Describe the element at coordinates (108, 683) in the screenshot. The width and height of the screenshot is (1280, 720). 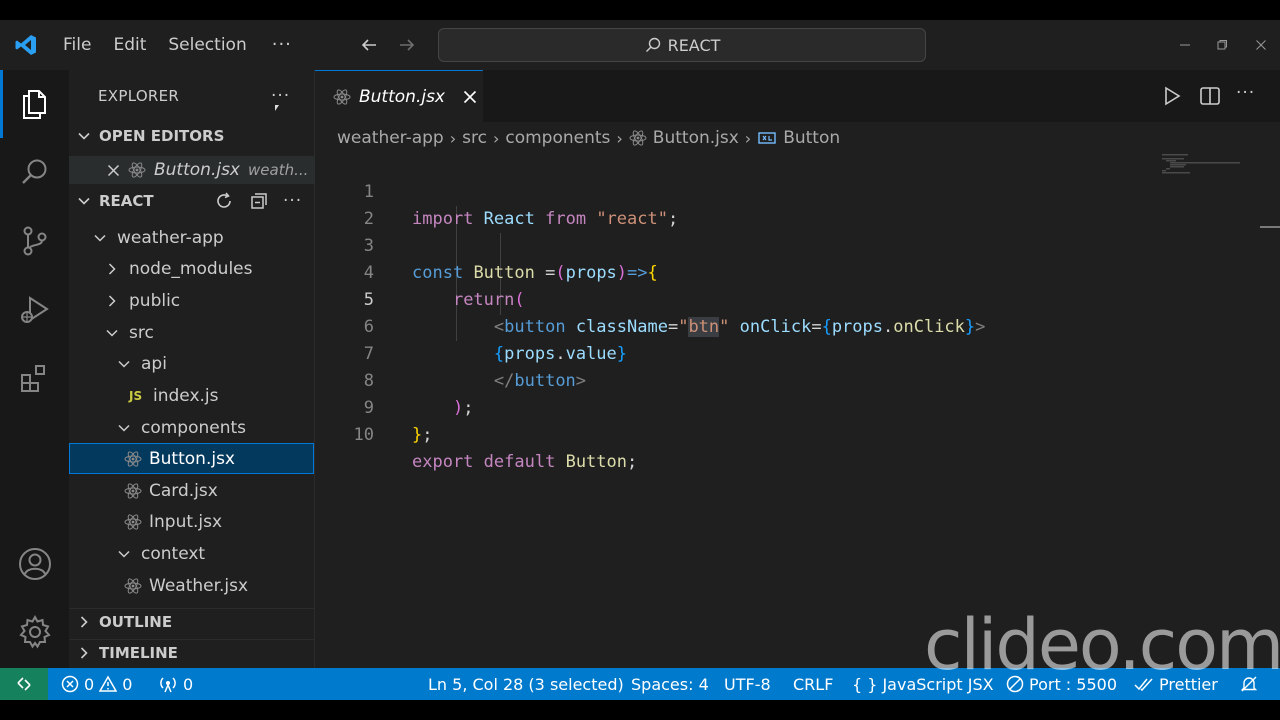
I see `warning-icon` at that location.